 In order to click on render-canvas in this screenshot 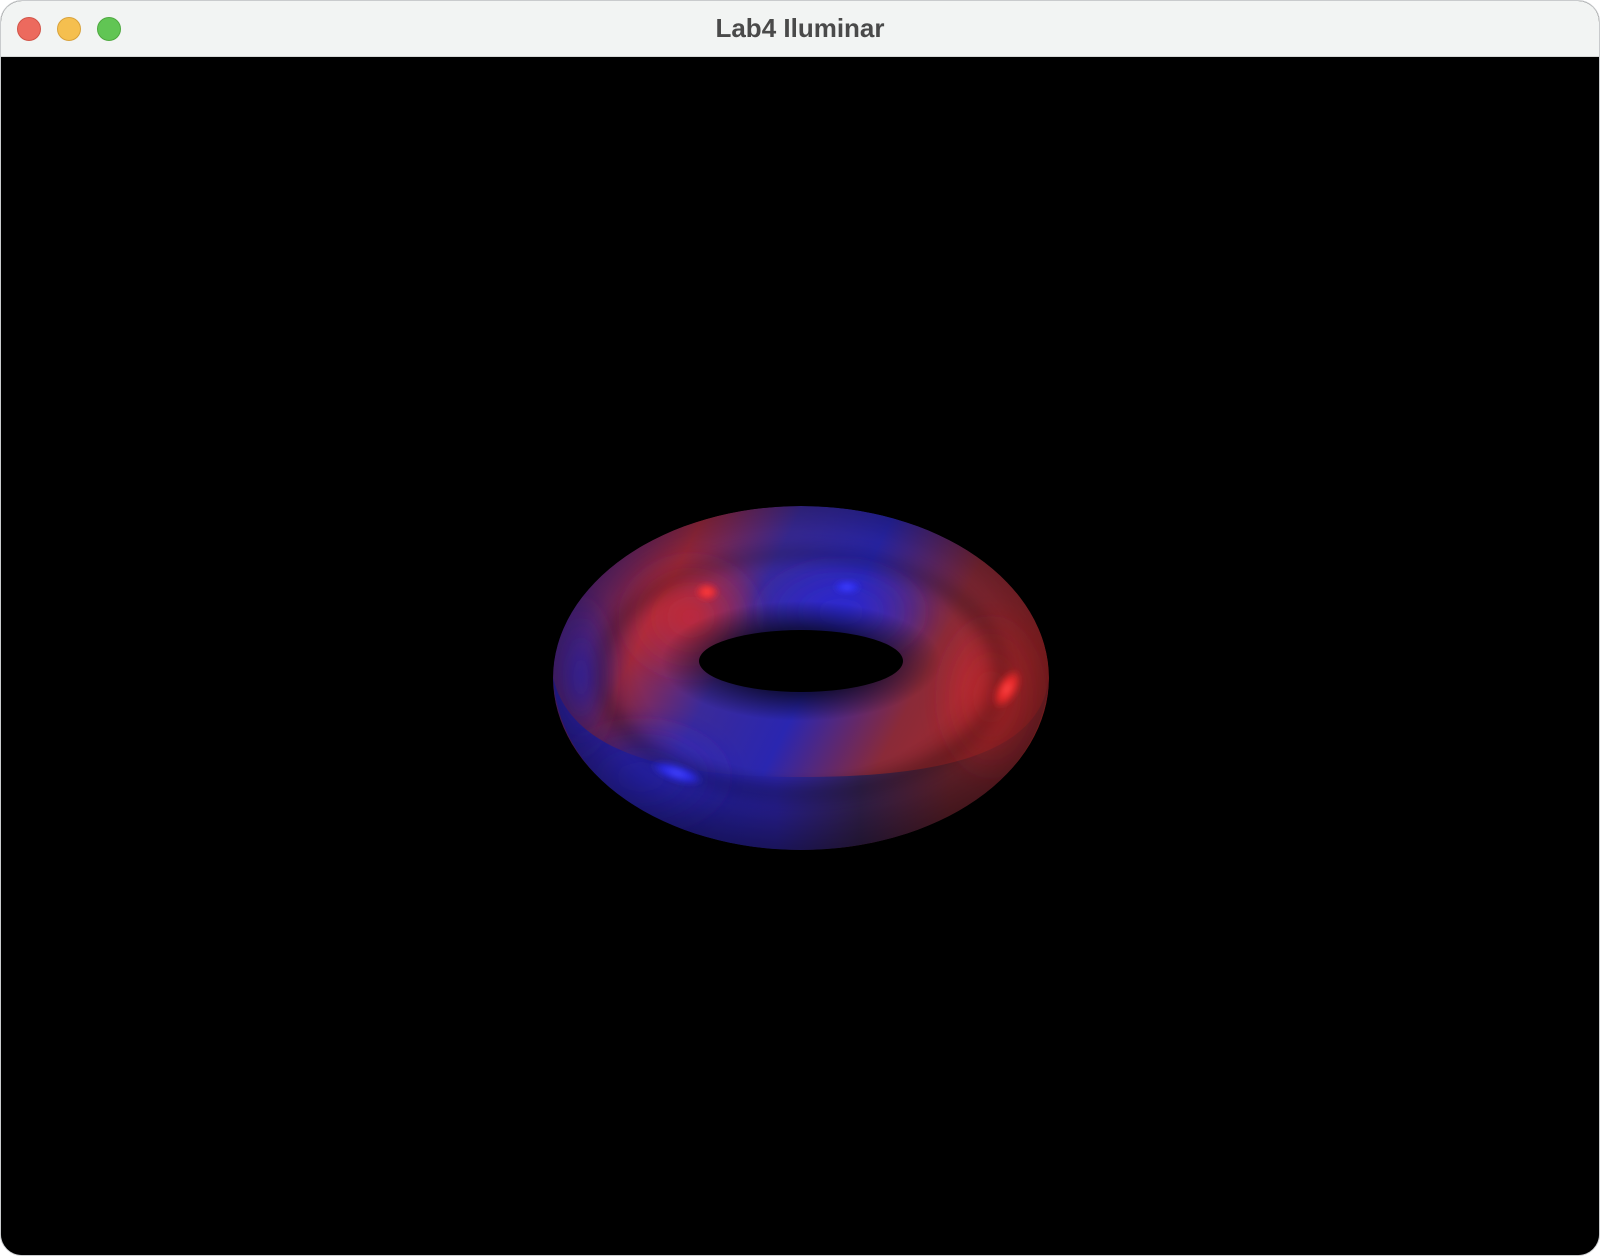, I will do `click(796, 678)`.